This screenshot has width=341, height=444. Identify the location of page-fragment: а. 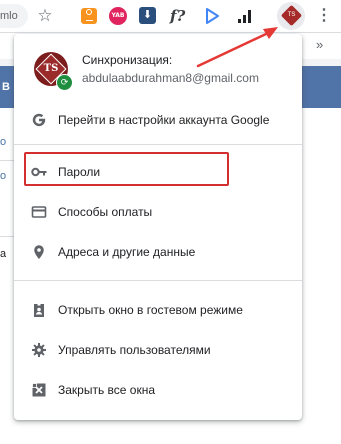
(3, 254).